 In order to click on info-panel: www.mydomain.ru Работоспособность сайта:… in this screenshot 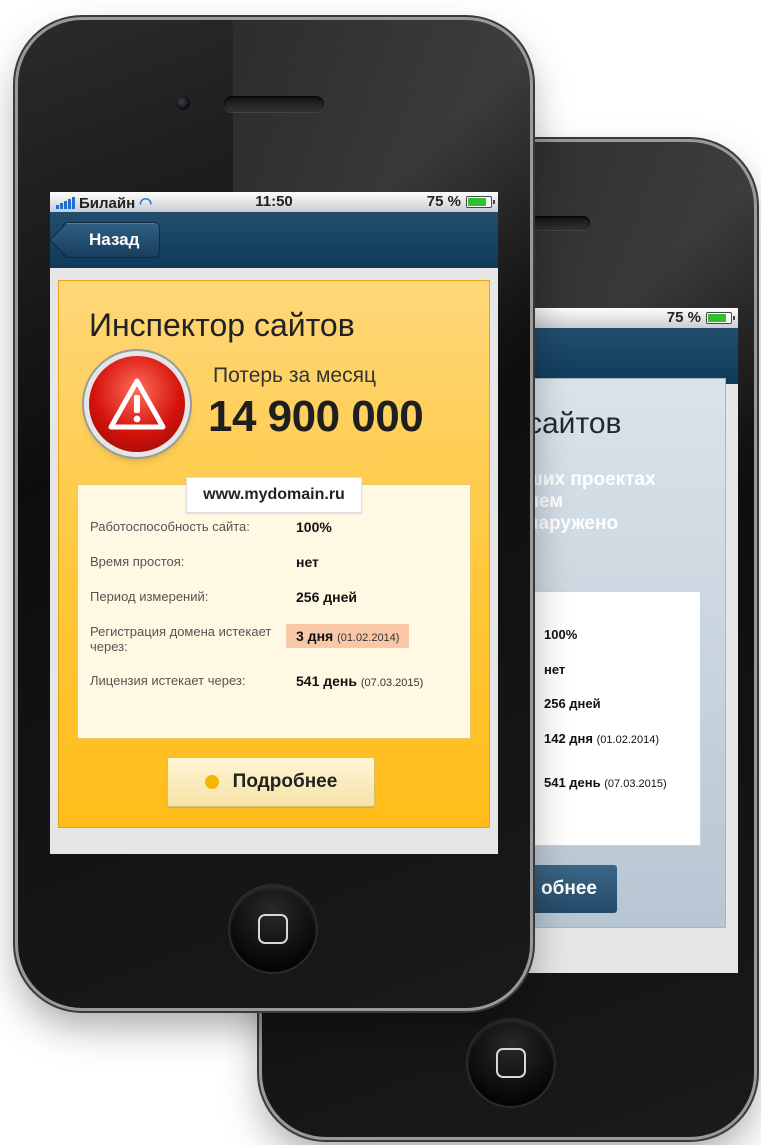, I will do `click(274, 608)`.